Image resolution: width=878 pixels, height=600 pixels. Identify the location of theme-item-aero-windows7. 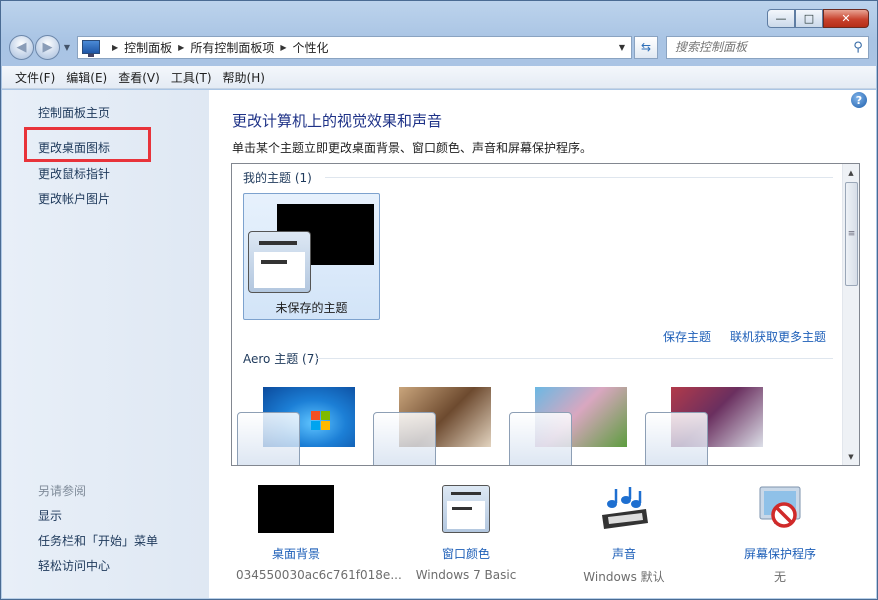
(296, 419).